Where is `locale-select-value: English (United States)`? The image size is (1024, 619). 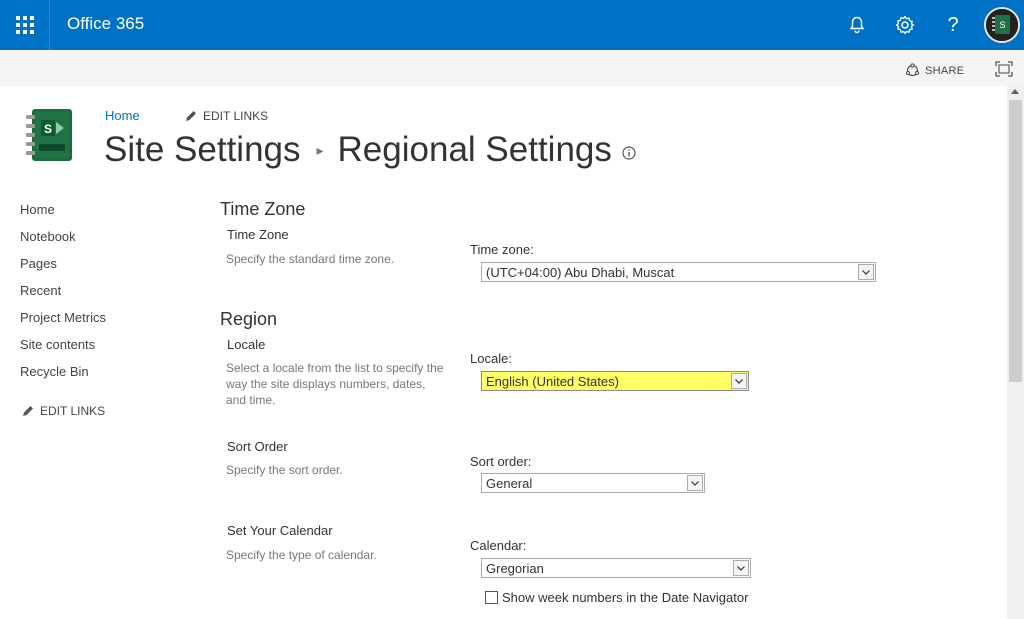
locale-select-value: English (United States) is located at coordinates (552, 381).